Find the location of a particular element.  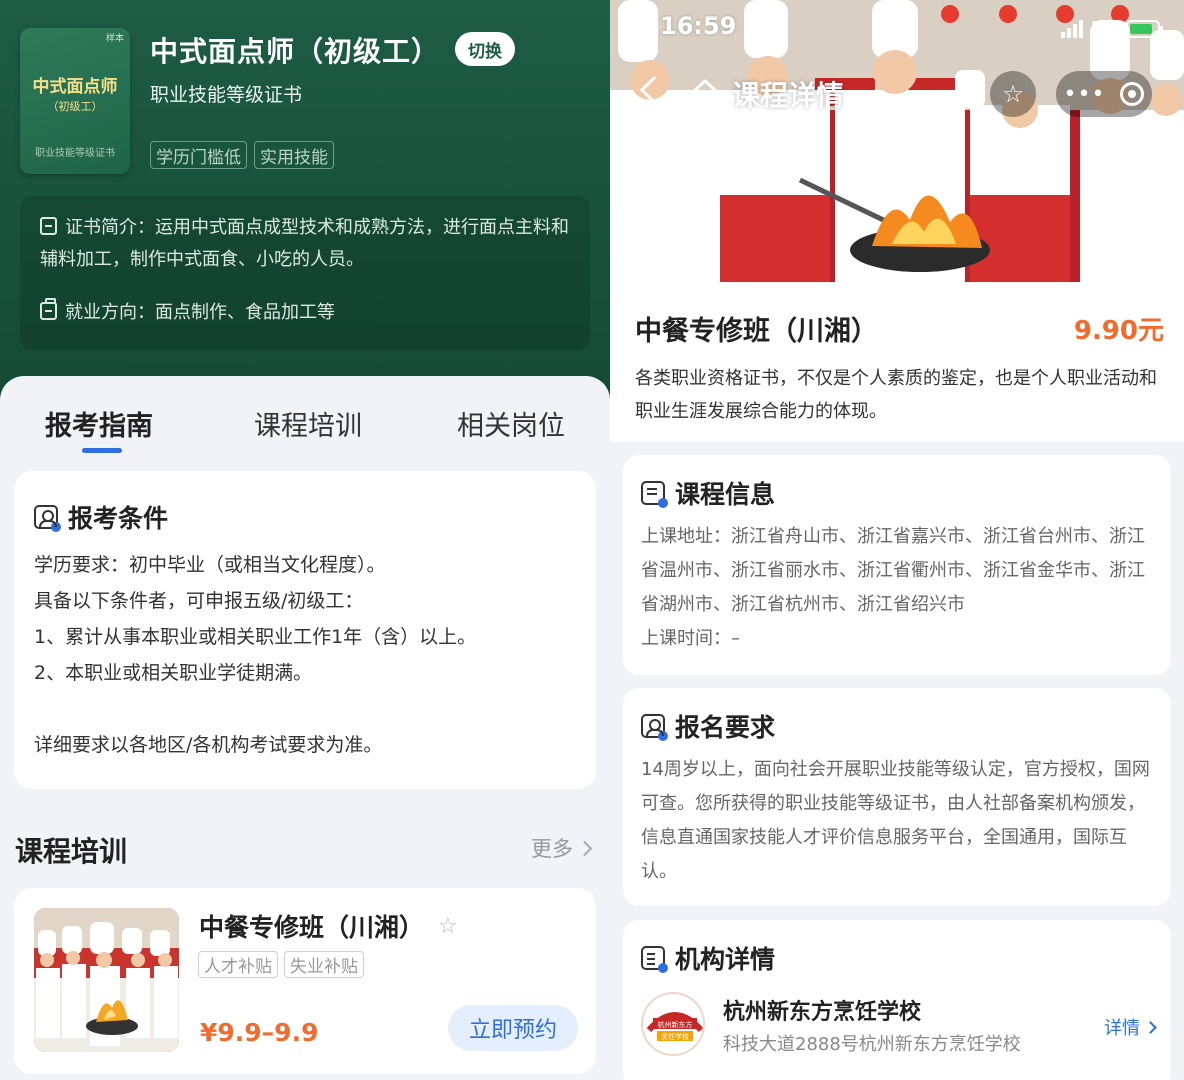

requirements-heading: 报名要求 is located at coordinates (708, 726).